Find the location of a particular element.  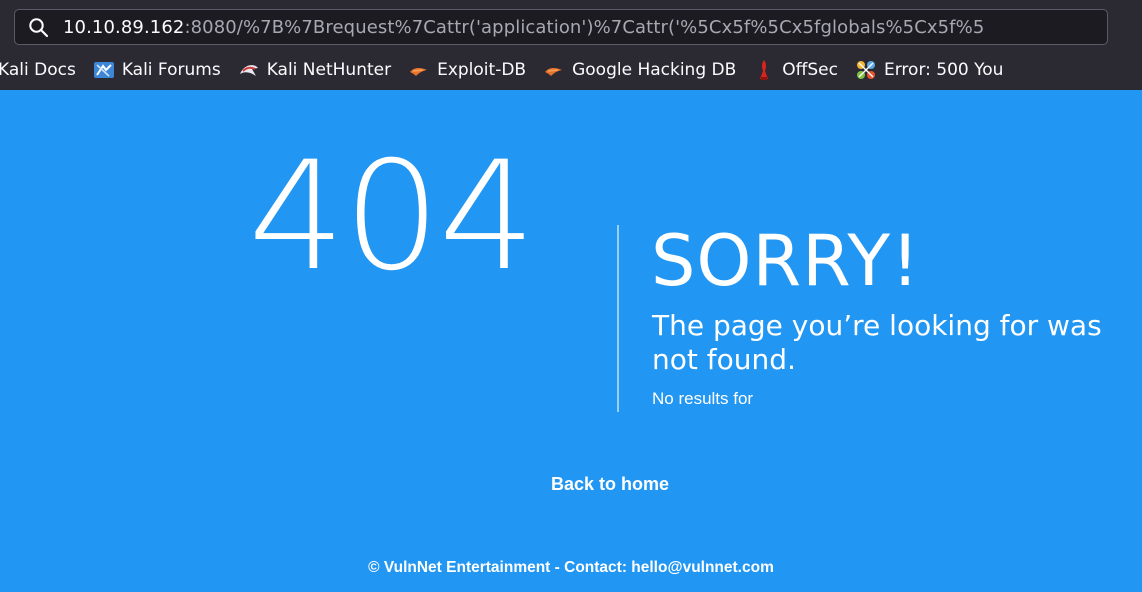

search-icon is located at coordinates (39, 27).